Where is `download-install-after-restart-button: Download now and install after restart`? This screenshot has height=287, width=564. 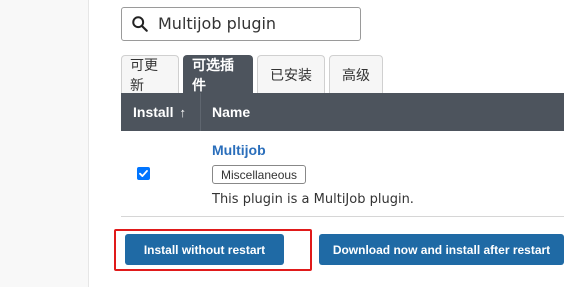
download-install-after-restart-button: Download now and install after restart is located at coordinates (441, 249).